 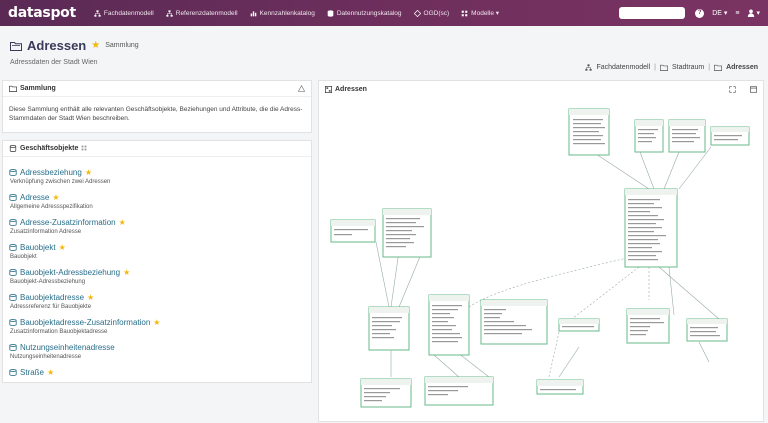 What do you see at coordinates (46, 356) in the screenshot?
I see `item-description: Nutzungseinheitenadresse` at bounding box center [46, 356].